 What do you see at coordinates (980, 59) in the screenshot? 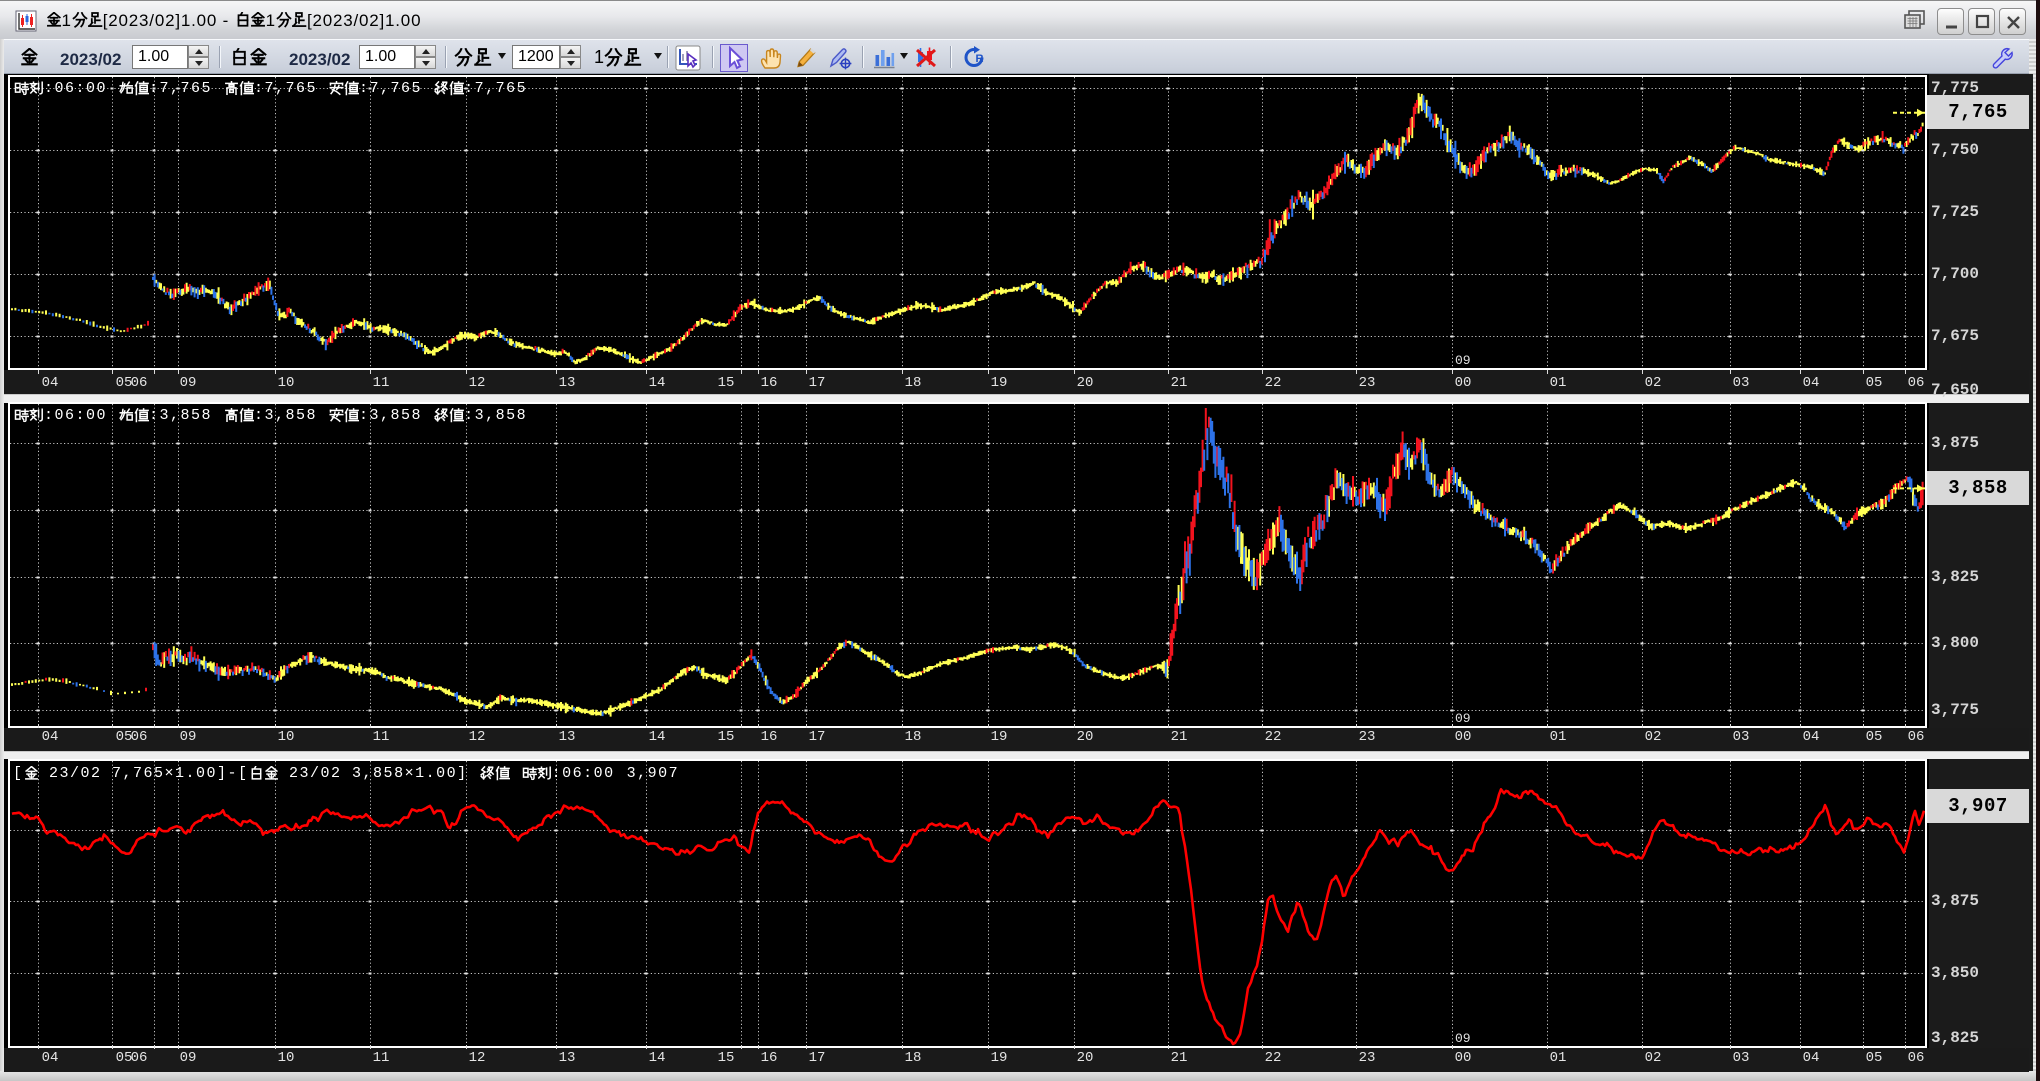
I see `svg-text: R` at bounding box center [980, 59].